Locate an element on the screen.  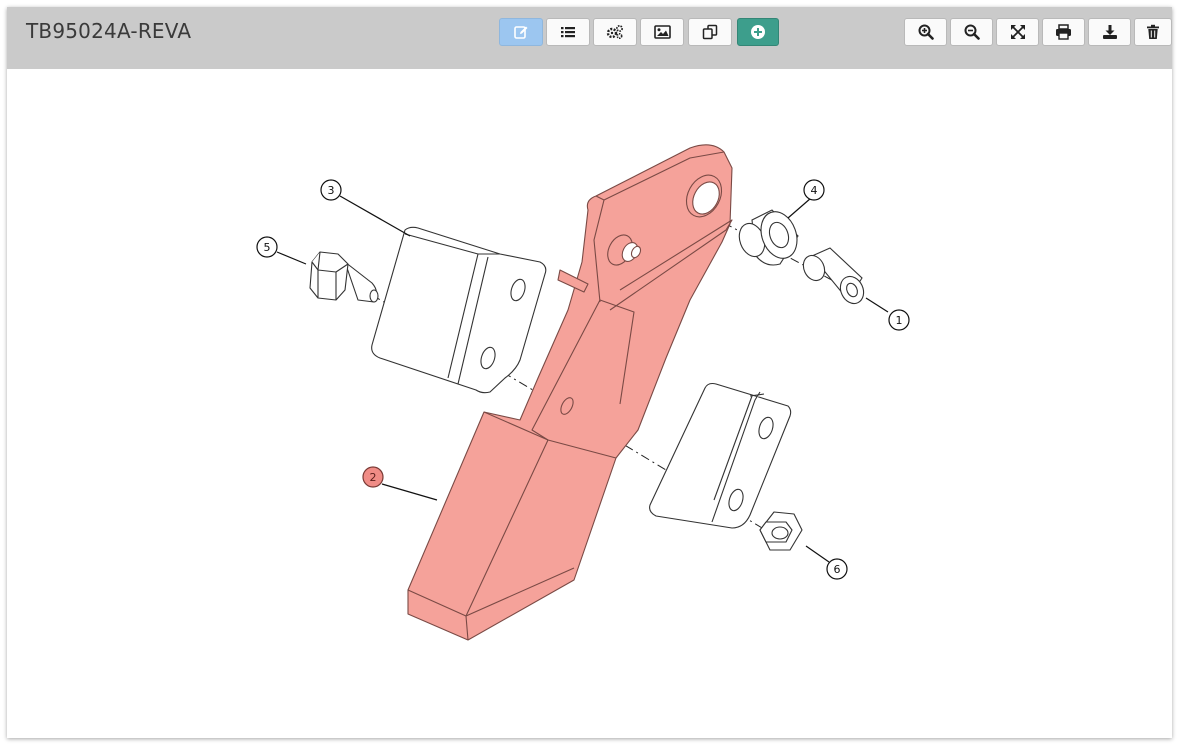
edit-button is located at coordinates (521, 32).